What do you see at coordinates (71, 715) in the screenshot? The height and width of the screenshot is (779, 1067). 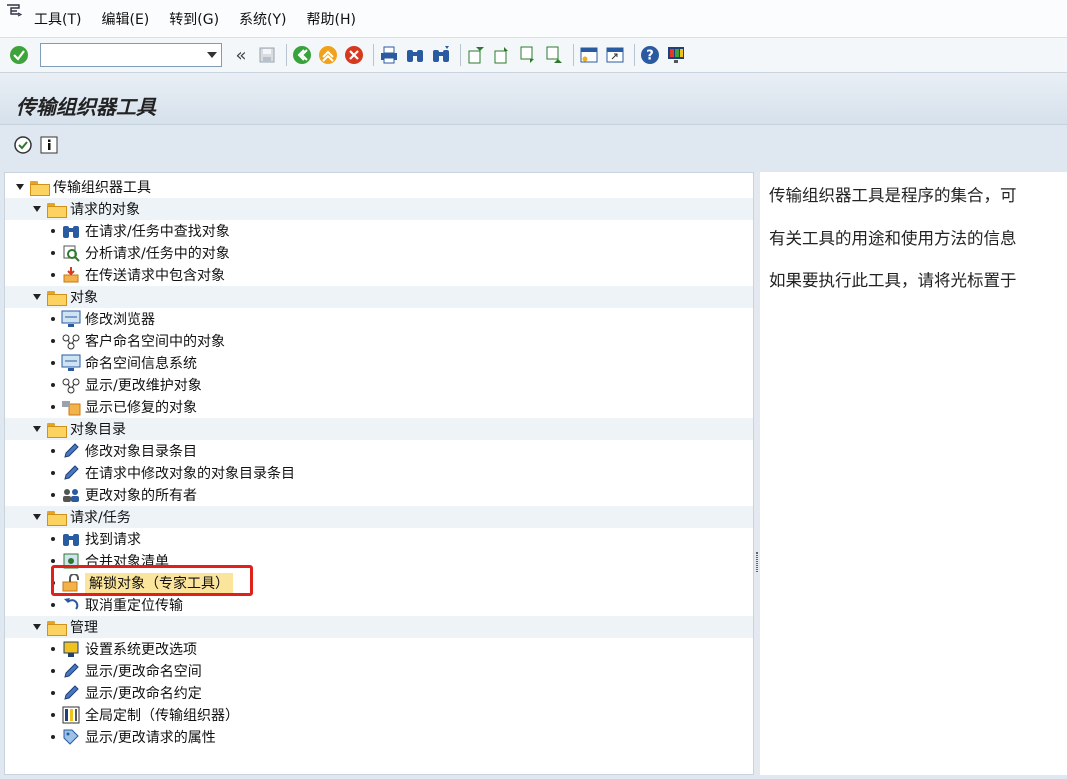 I see `table-icon` at bounding box center [71, 715].